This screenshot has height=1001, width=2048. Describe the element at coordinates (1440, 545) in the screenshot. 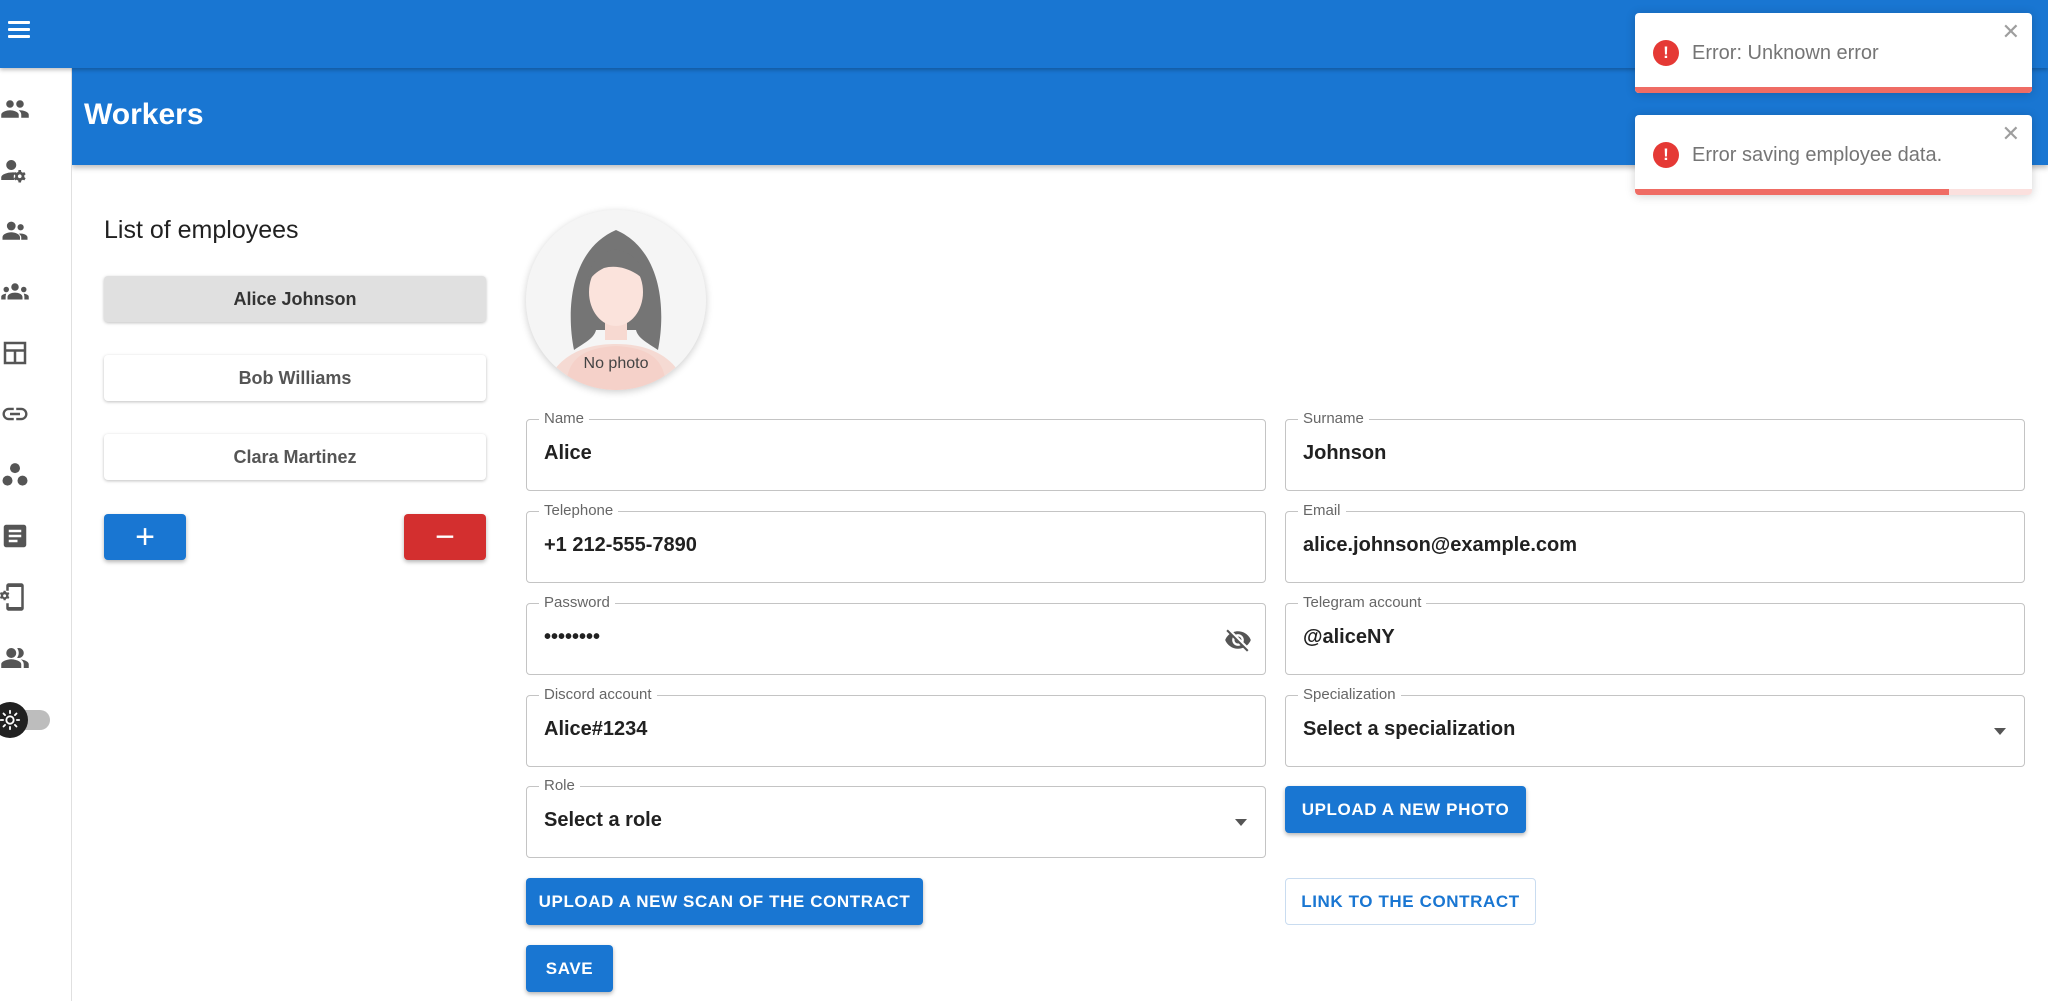

I see `email-value: alice.johnson@example.com` at that location.